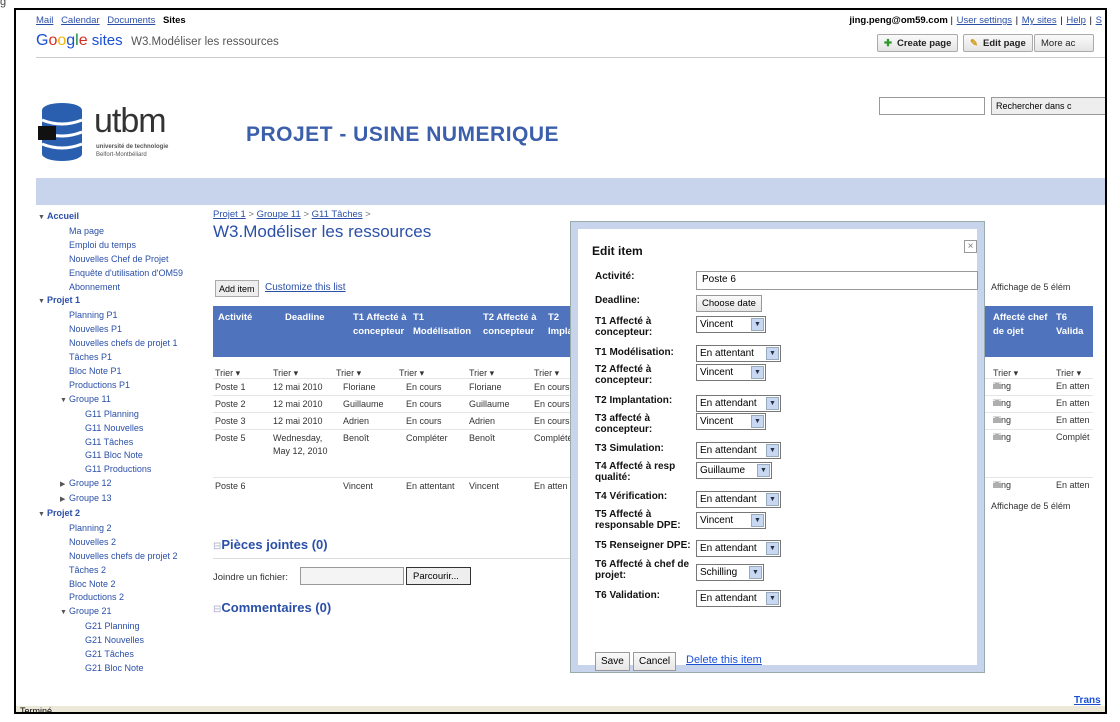 This screenshot has height=722, width=1120. I want to click on sidebar-item: G21 Nouvelles, so click(126, 641).